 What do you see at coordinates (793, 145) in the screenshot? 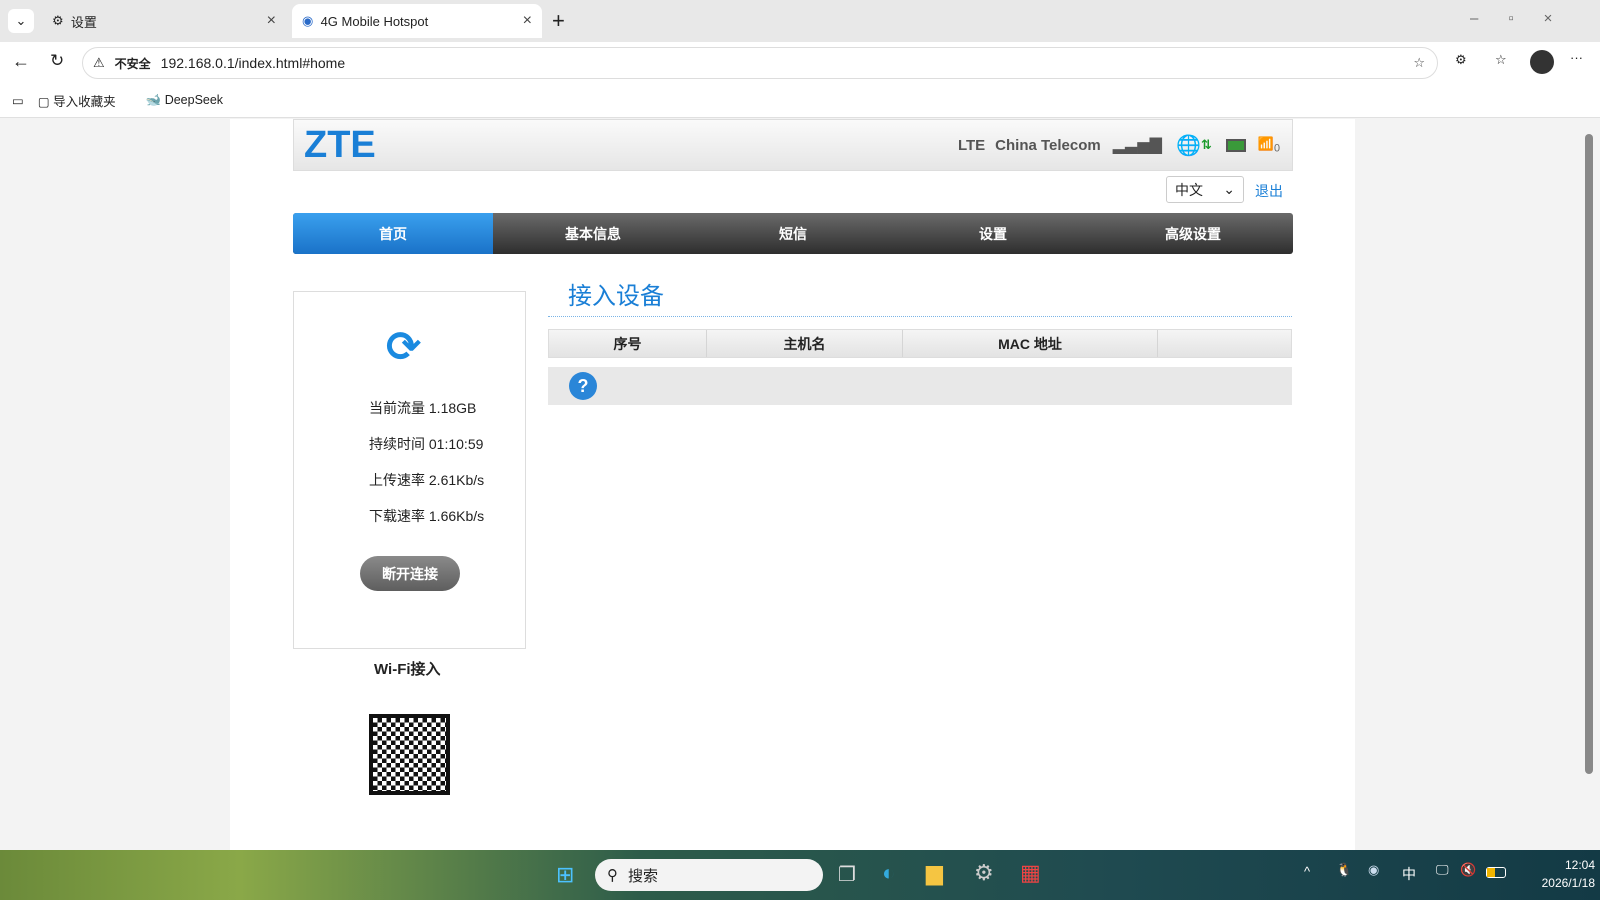
I see `router-header: ZTE LTE China Telecom ▂▃▅▇ 🌐 ⇅ 📶0` at bounding box center [793, 145].